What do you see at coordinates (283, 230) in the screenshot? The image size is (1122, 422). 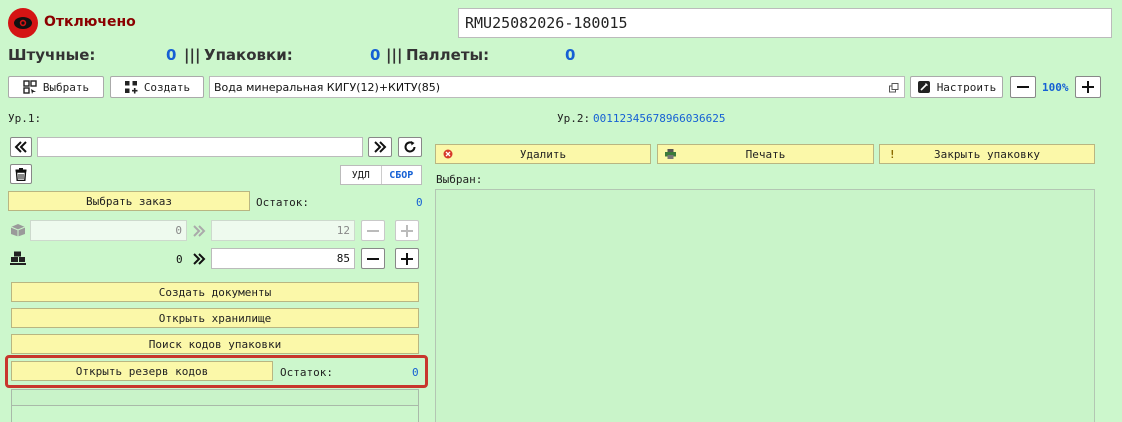 I see `unit-qty-field: 12` at bounding box center [283, 230].